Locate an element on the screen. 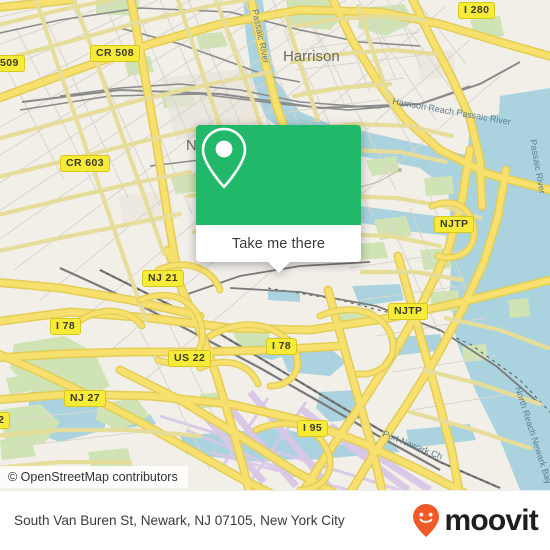 The height and width of the screenshot is (550, 550). moovit-logo: moovit is located at coordinates (480, 521).